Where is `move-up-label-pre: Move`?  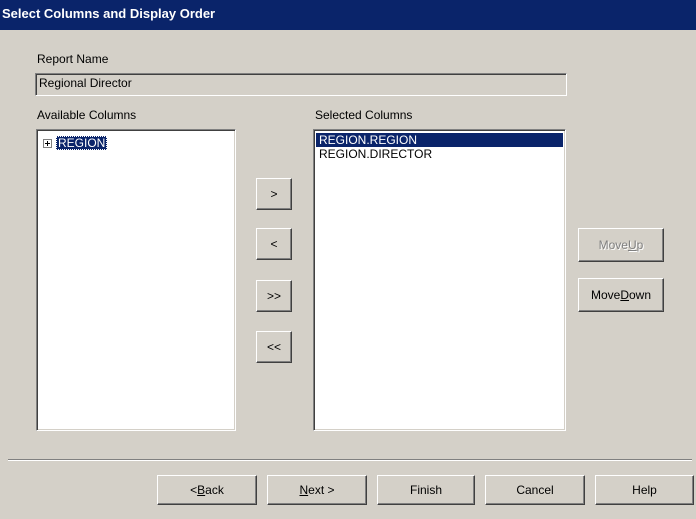 move-up-label-pre: Move is located at coordinates (613, 245).